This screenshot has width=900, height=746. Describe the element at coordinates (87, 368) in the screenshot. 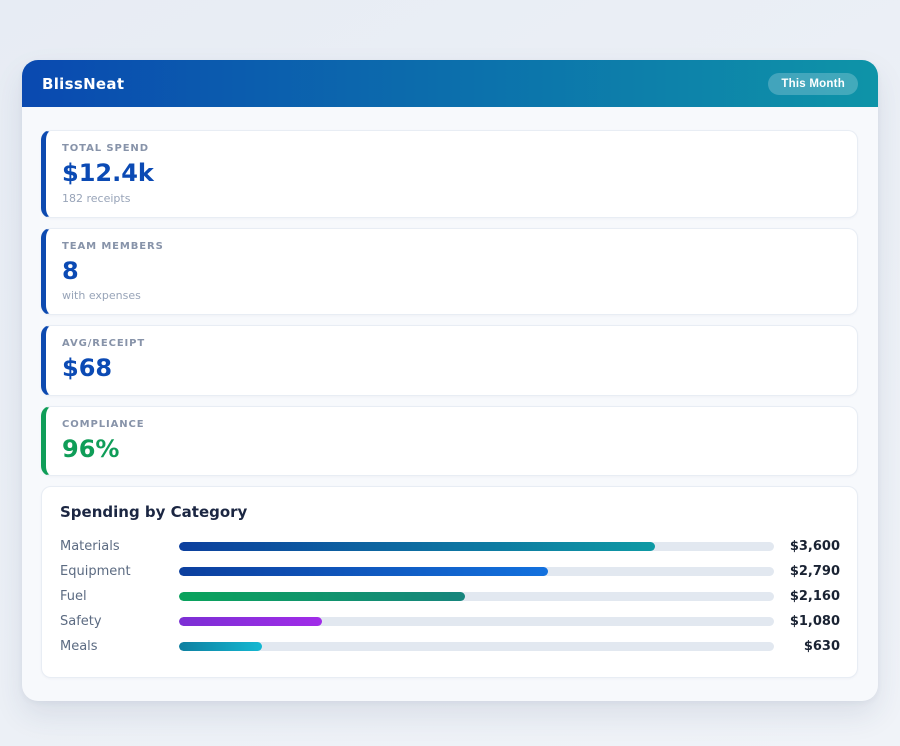

I see `stat-value: $68` at that location.